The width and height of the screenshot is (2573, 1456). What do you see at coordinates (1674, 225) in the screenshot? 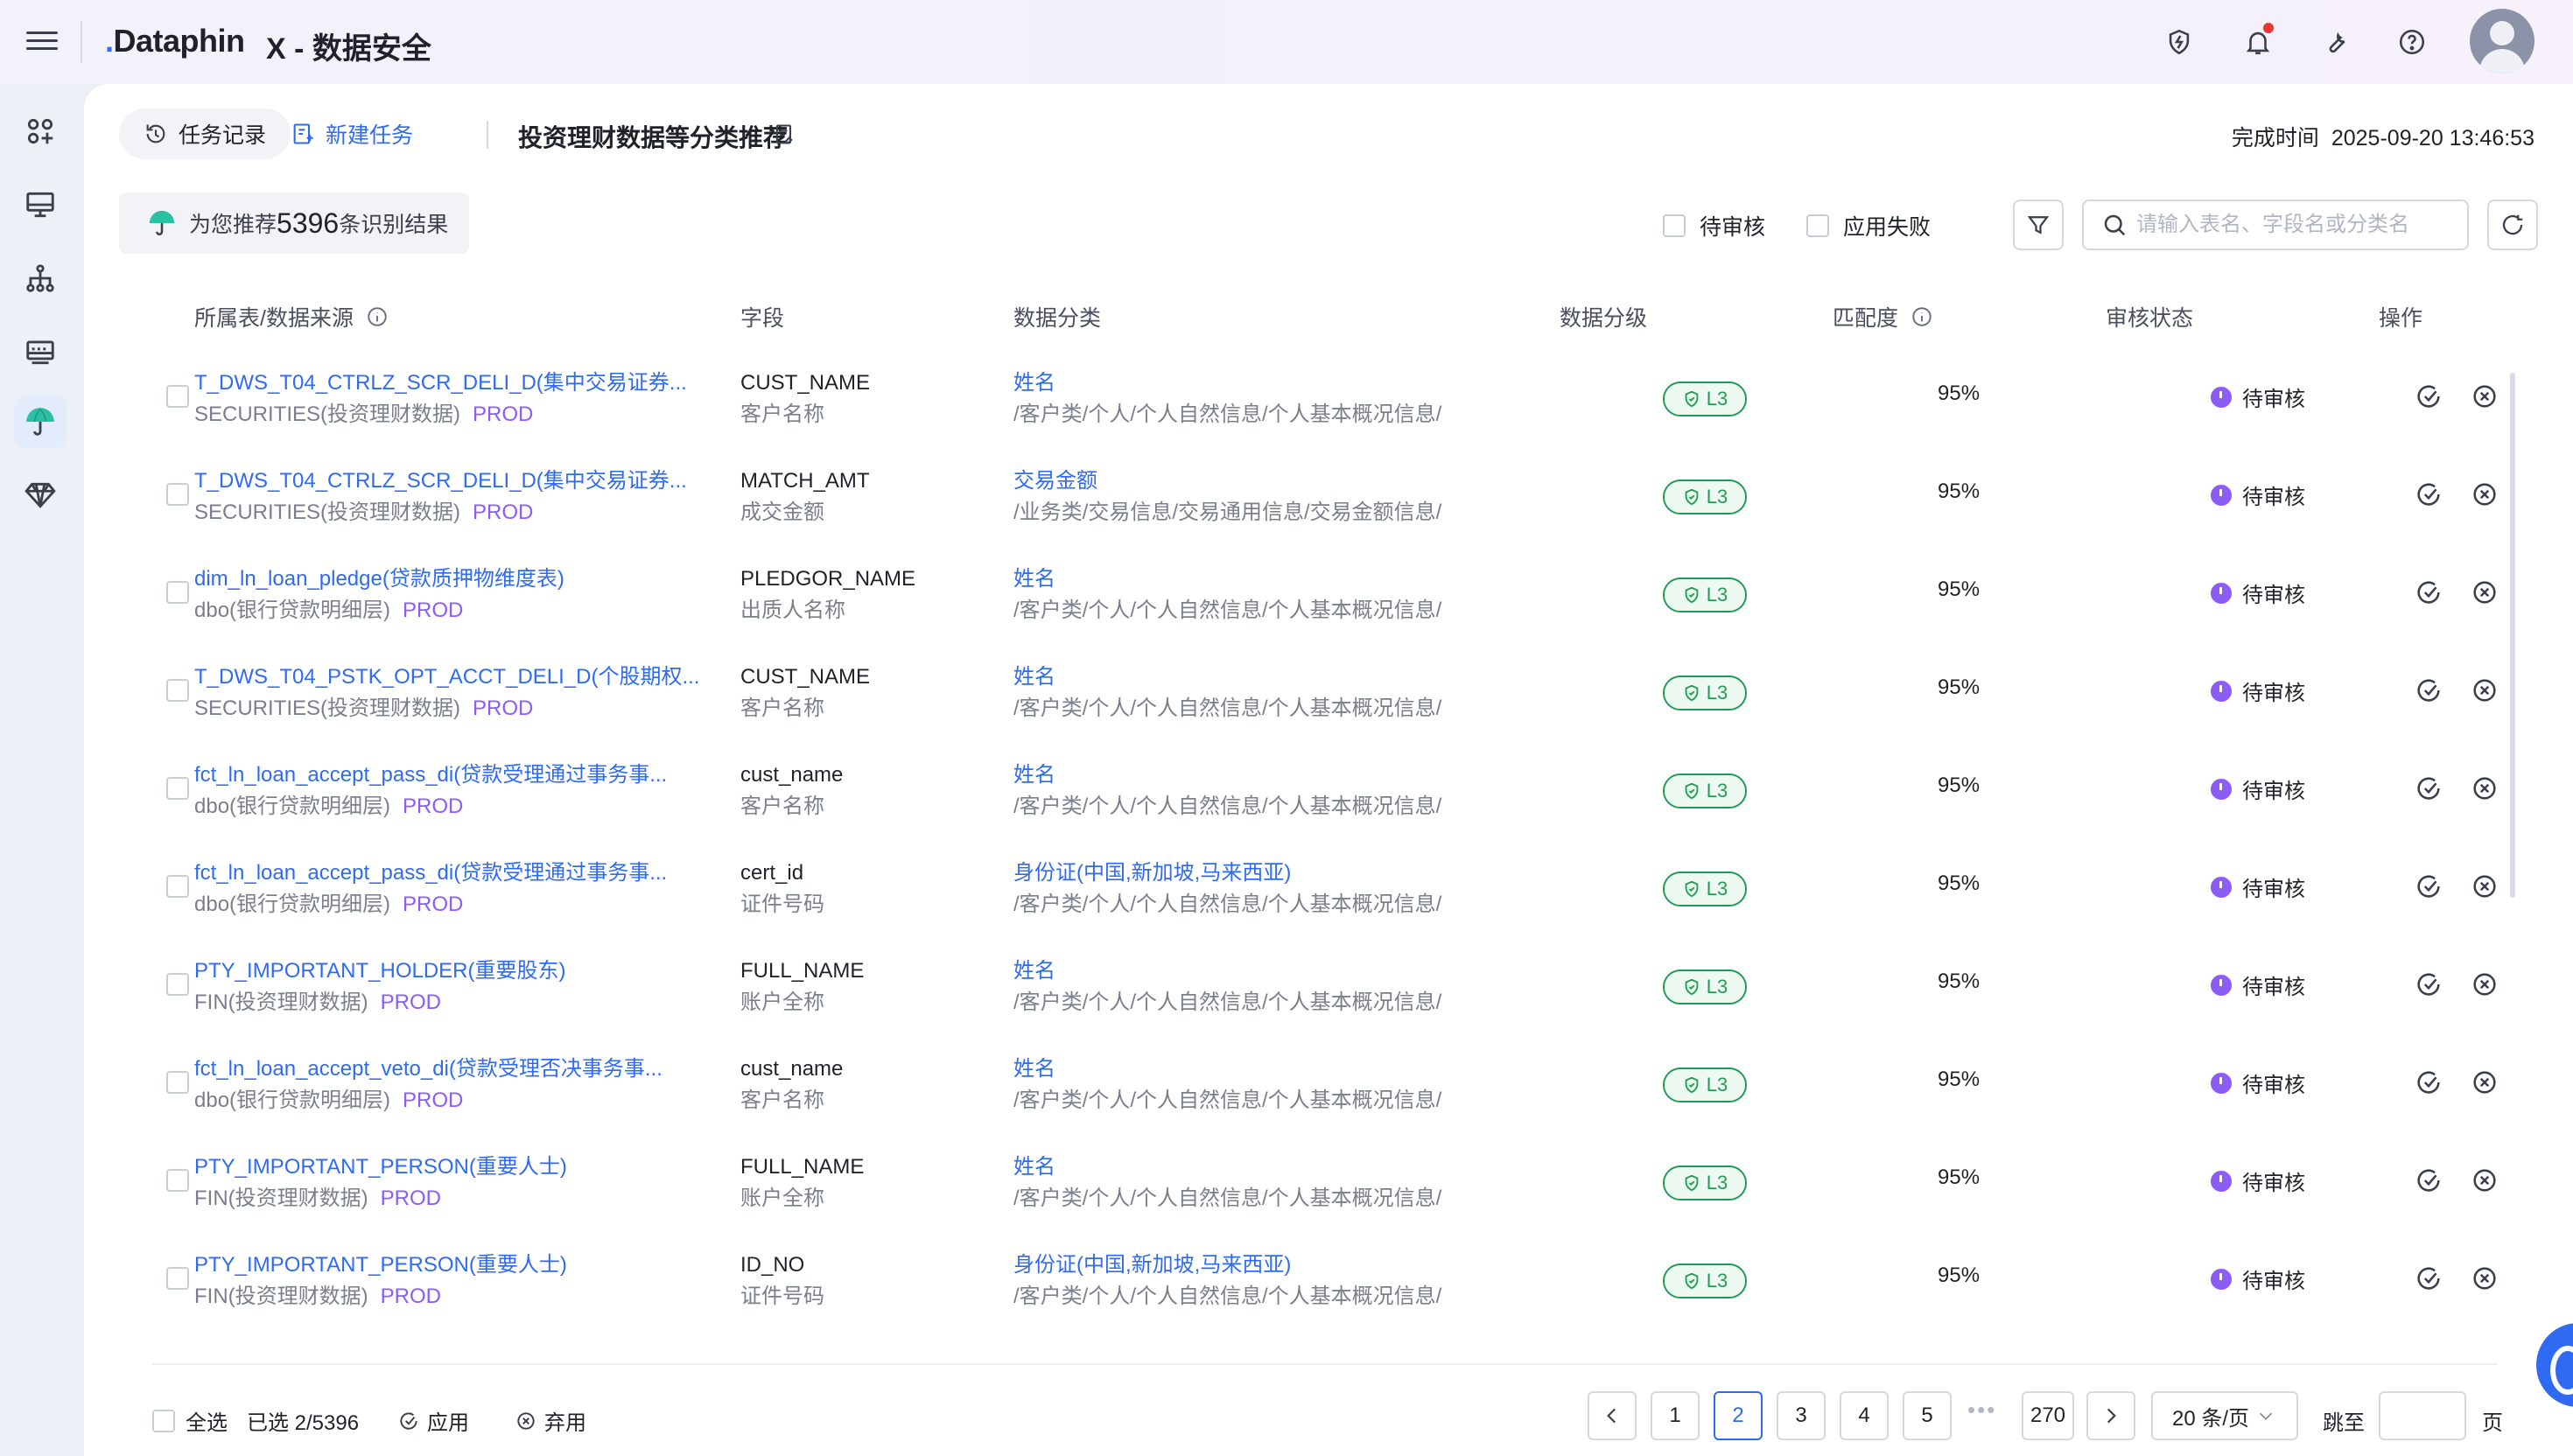
I see `pending-checkbox` at bounding box center [1674, 225].